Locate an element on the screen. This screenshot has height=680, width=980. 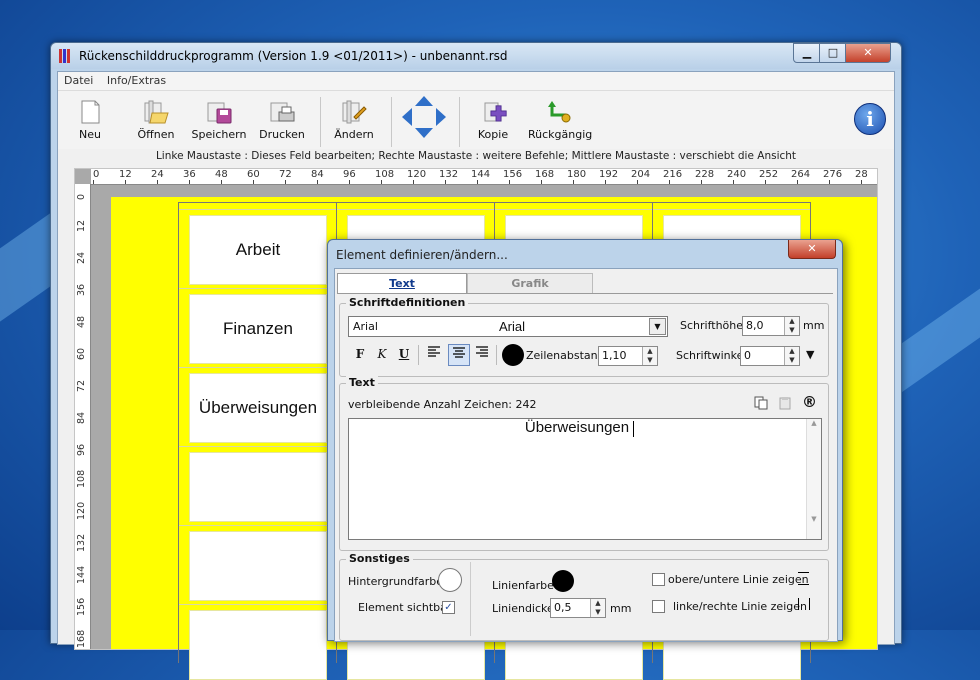
minimize-button: ▁ is located at coordinates (807, 53).